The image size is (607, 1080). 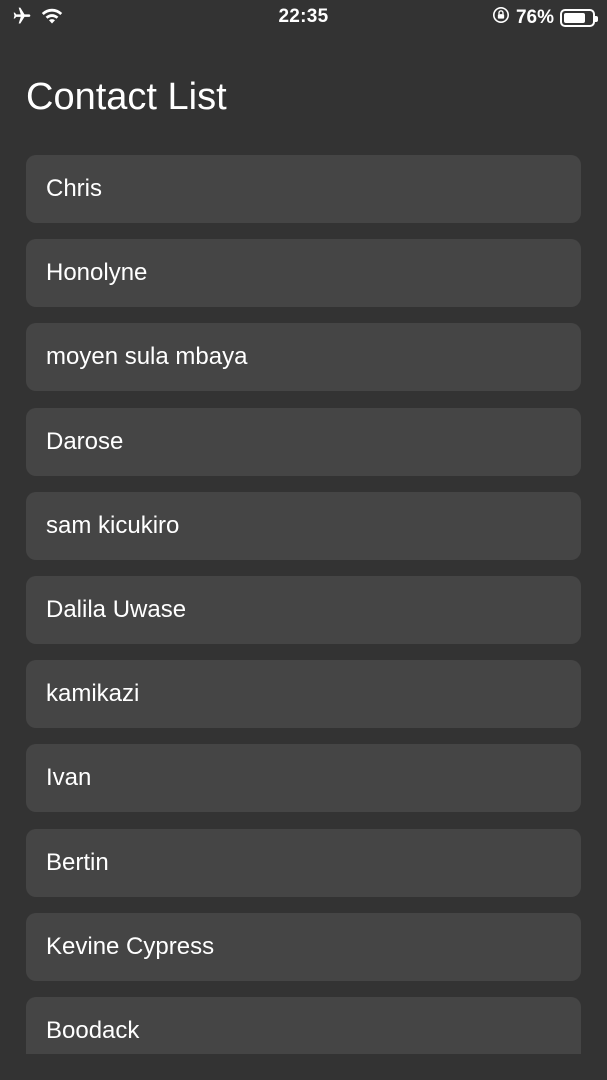 I want to click on contact-name: Dalila Uwase, so click(x=116, y=609).